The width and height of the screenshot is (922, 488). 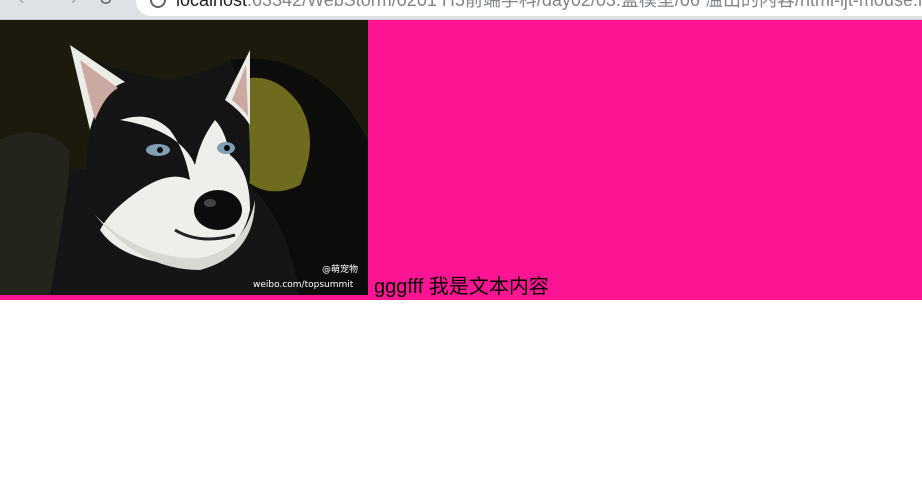 I want to click on watermark-url: weibo.com/topsummit, so click(x=303, y=285).